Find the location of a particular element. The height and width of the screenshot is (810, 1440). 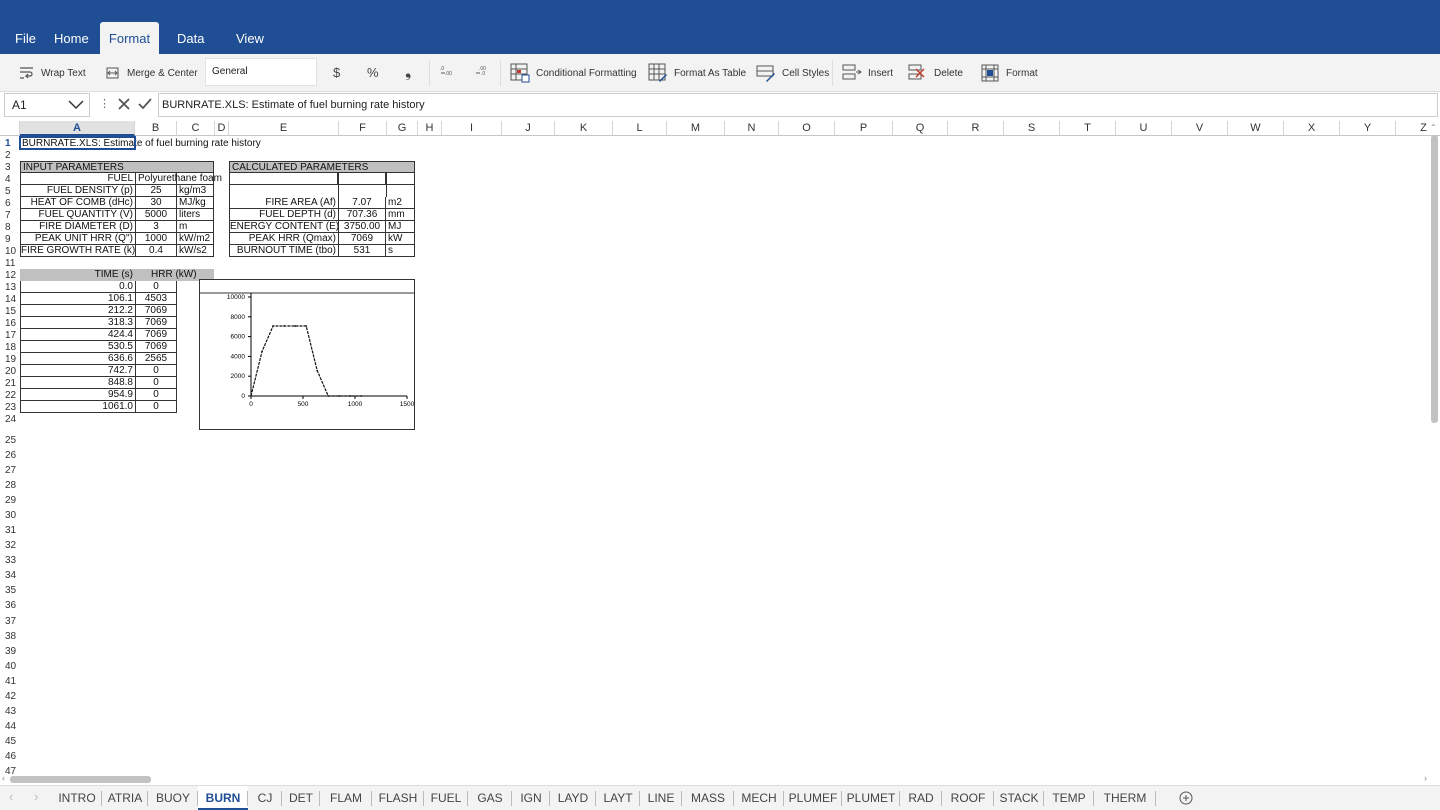

horizontal-scrollbar is located at coordinates (720, 780).